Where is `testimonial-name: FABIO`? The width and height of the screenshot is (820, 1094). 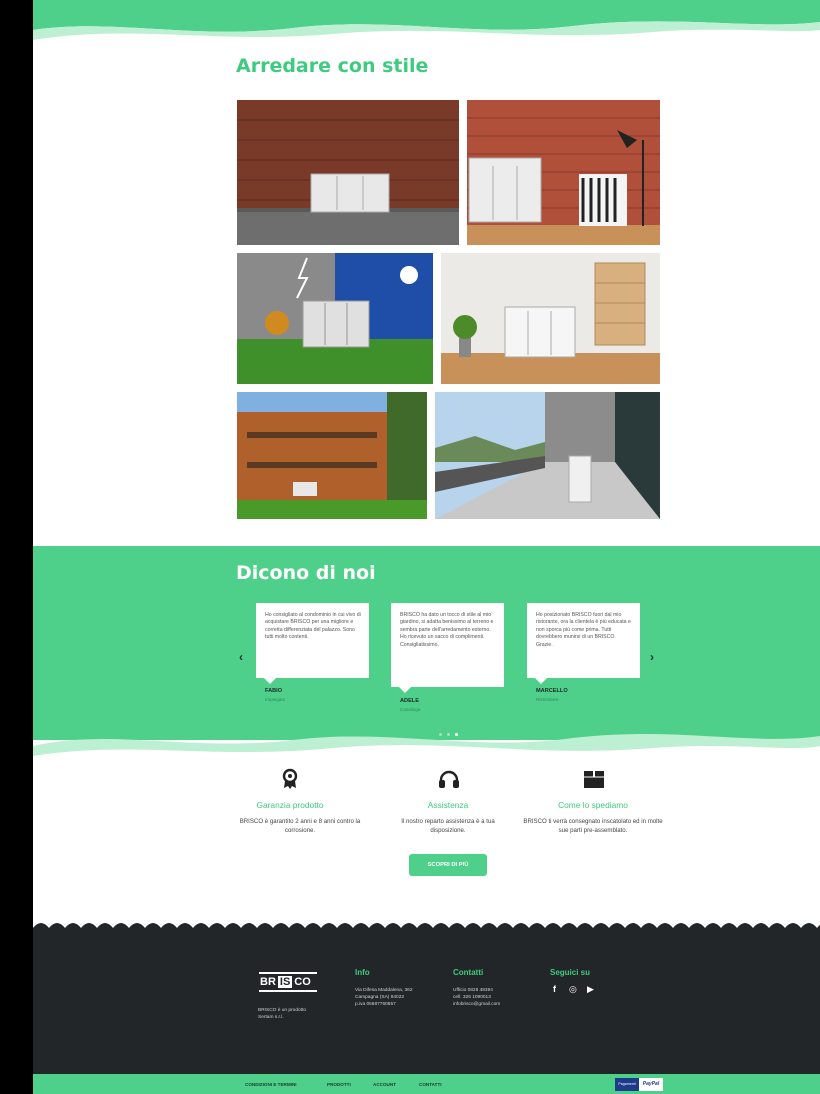 testimonial-name: FABIO is located at coordinates (274, 691).